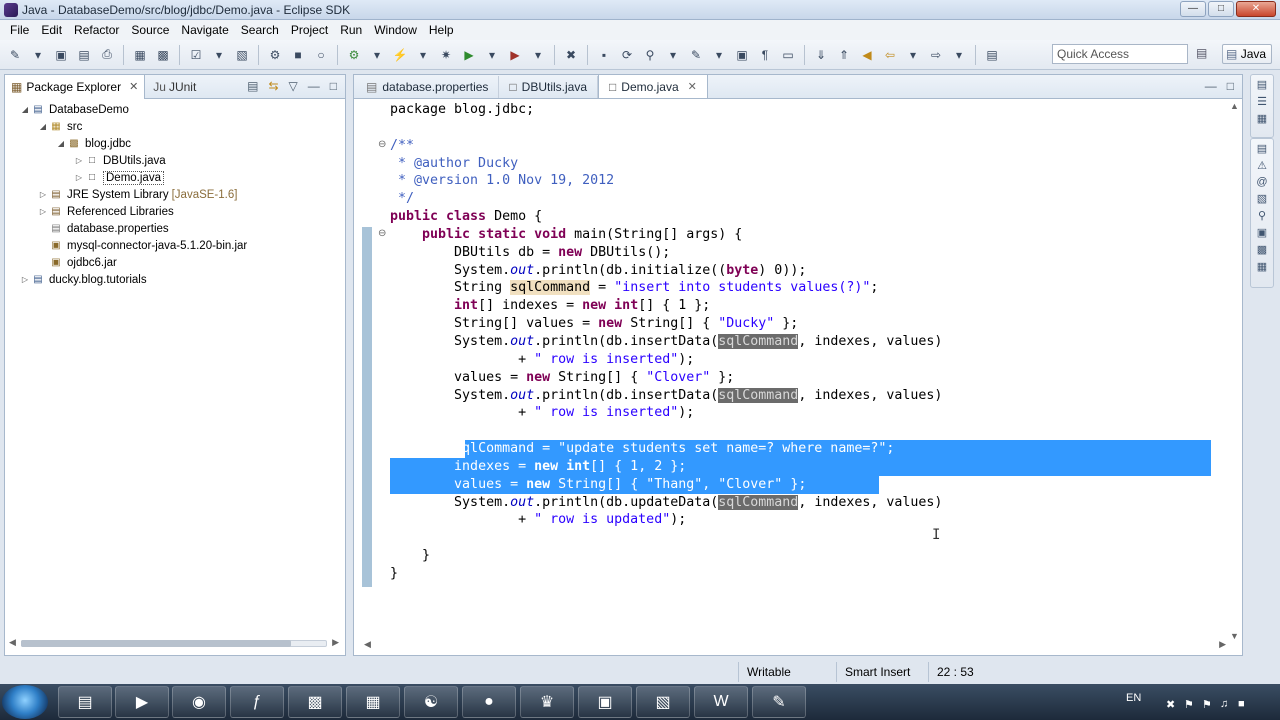 The height and width of the screenshot is (720, 1280). I want to click on scroll-right-icon: ▶, so click(1222, 644).